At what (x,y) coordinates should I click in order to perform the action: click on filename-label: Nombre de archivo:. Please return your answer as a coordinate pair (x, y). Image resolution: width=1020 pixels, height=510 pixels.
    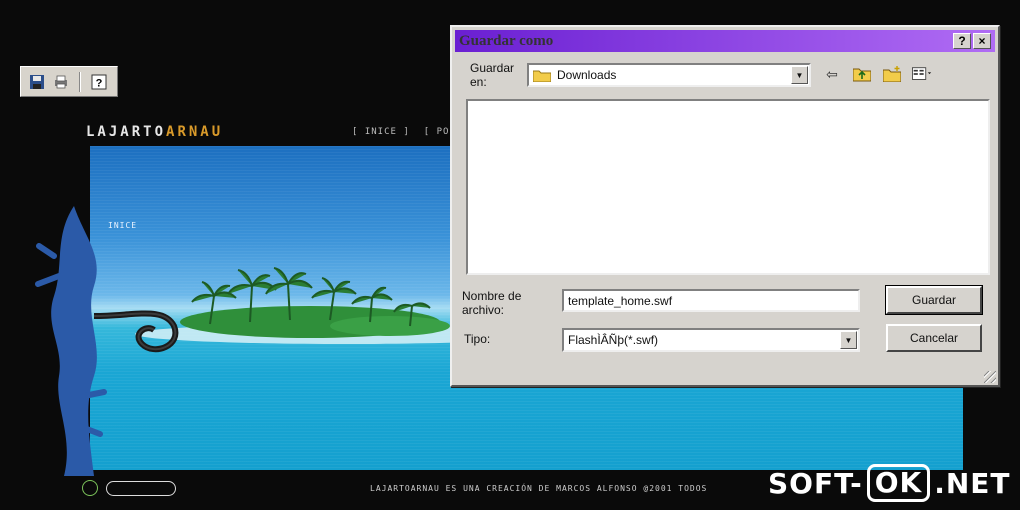
    Looking at the image, I should click on (492, 303).